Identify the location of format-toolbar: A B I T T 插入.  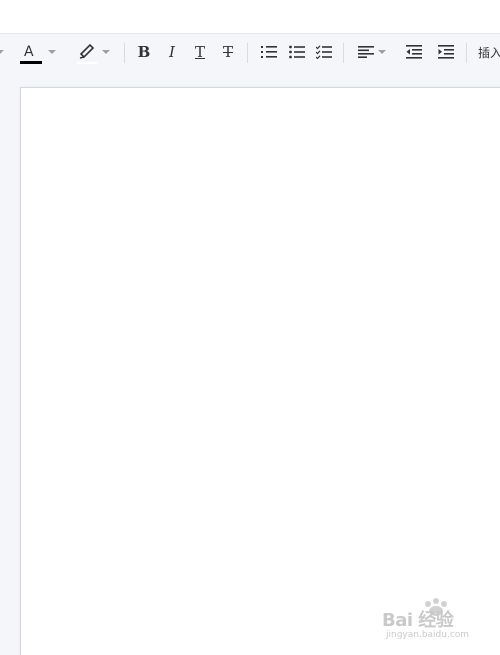
(250, 51).